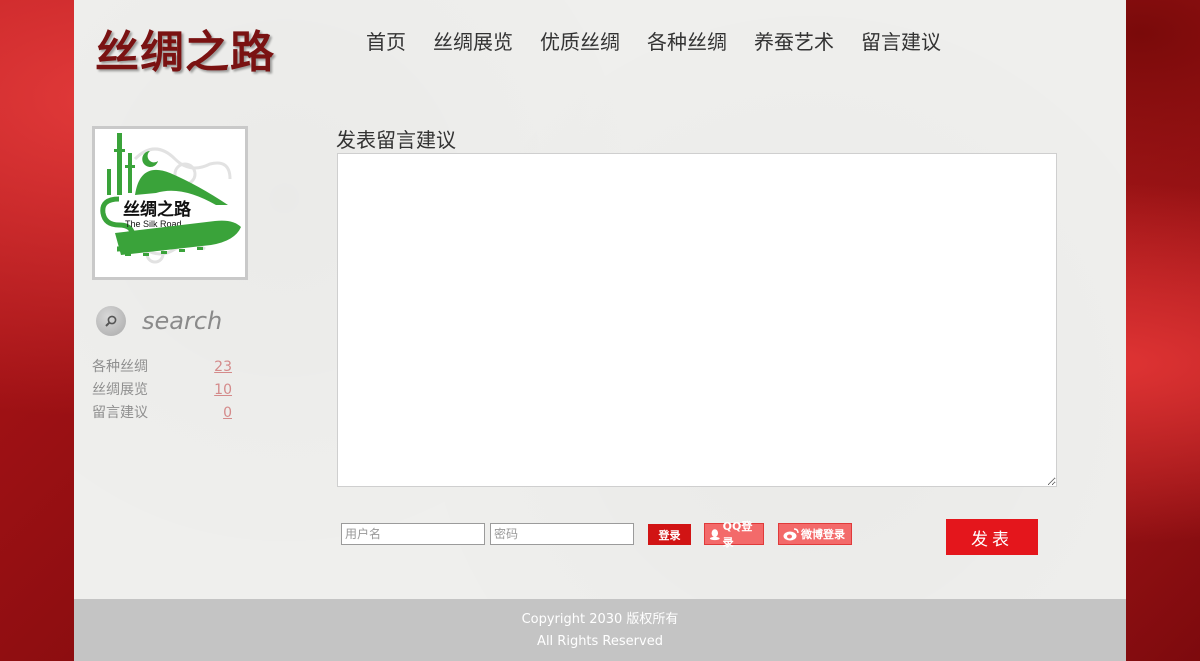  I want to click on nav-silk-types: 各种丝绸, so click(687, 40).